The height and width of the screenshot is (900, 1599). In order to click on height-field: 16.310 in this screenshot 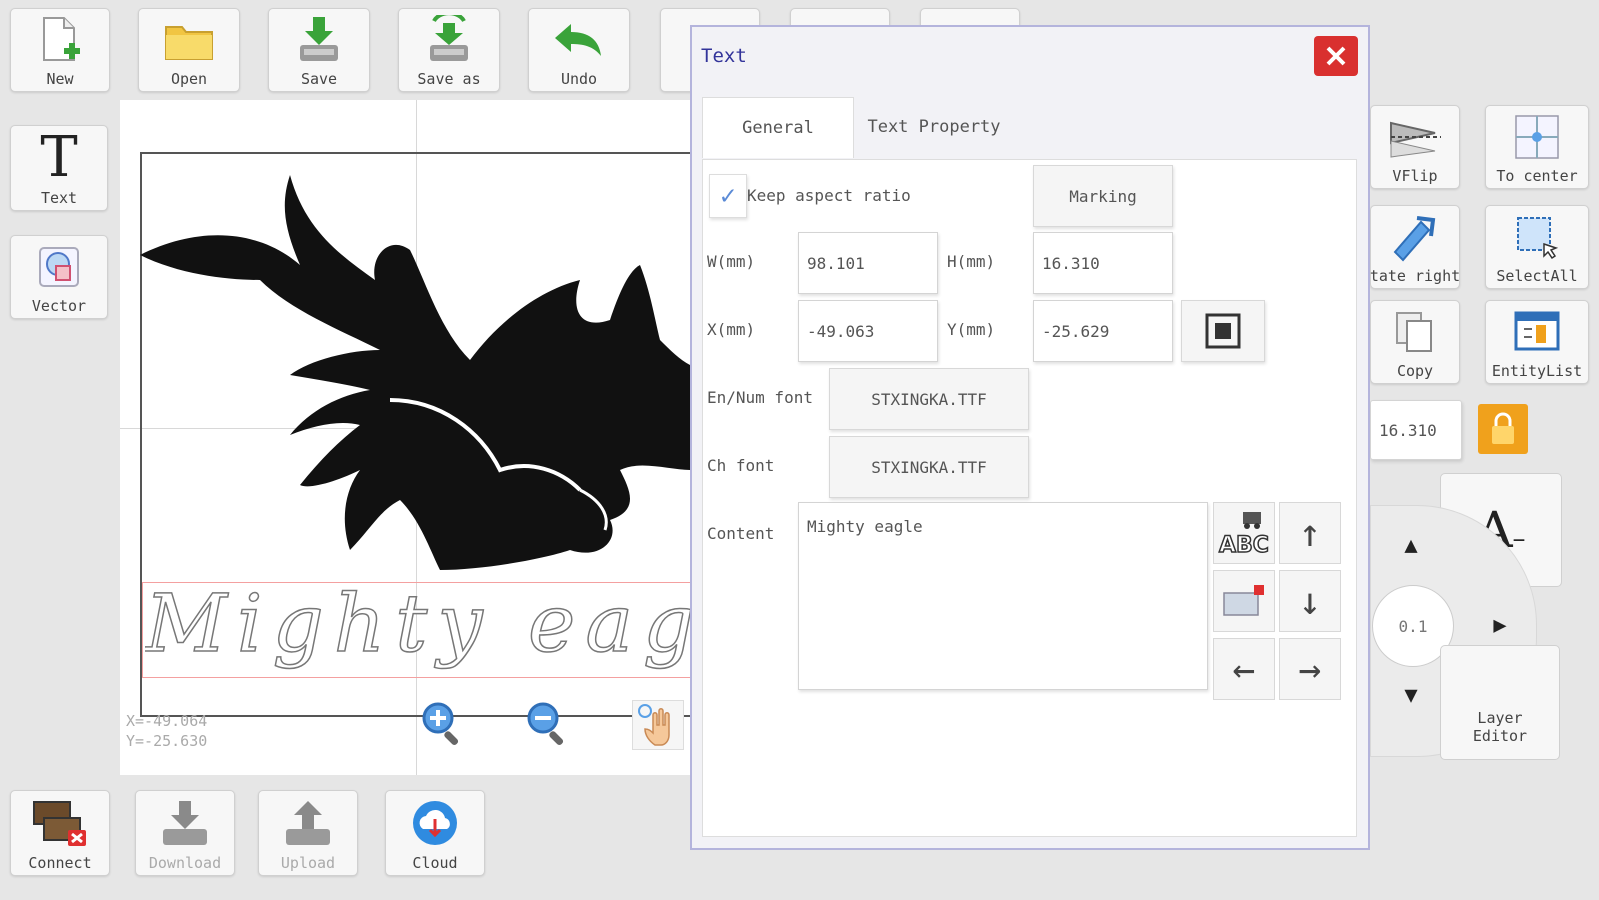, I will do `click(1103, 263)`.